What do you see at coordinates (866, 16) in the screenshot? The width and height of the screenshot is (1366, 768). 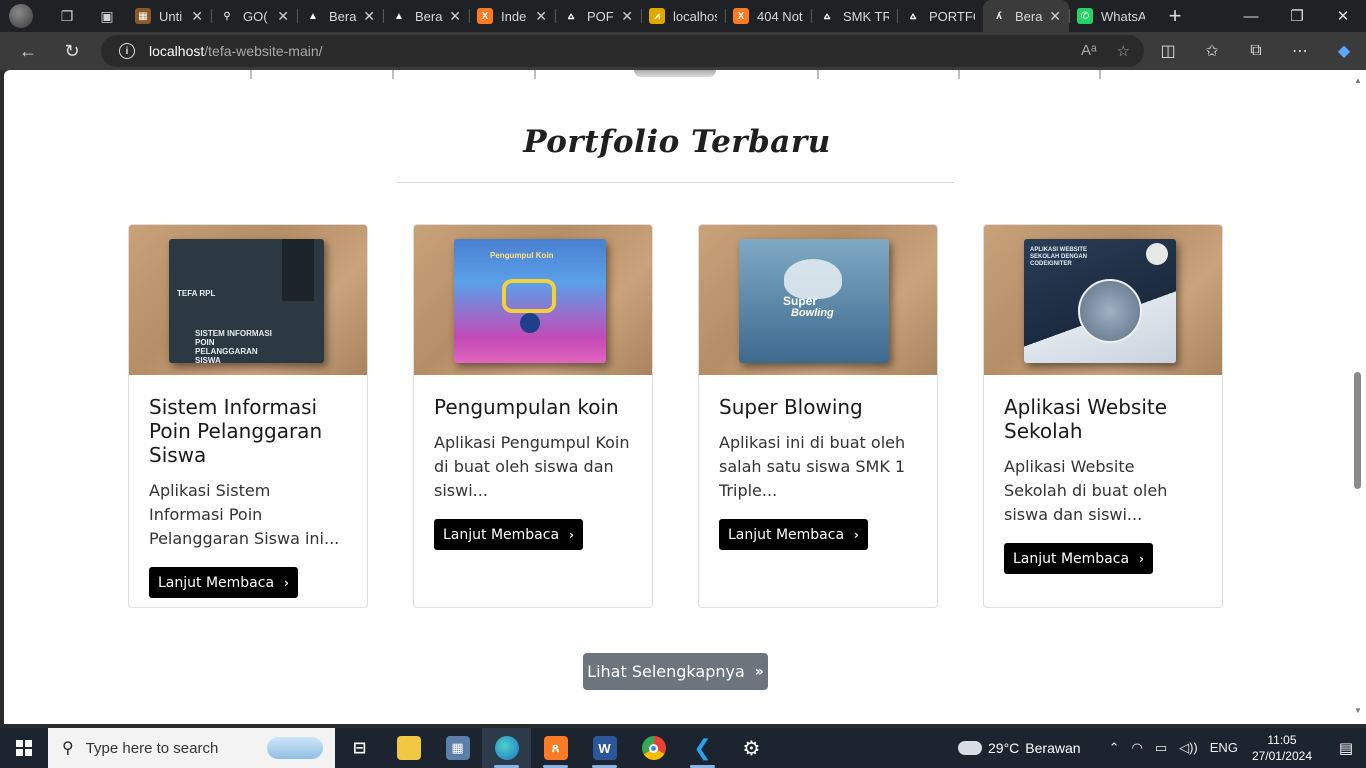 I see `tab-title: SMK TRI` at bounding box center [866, 16].